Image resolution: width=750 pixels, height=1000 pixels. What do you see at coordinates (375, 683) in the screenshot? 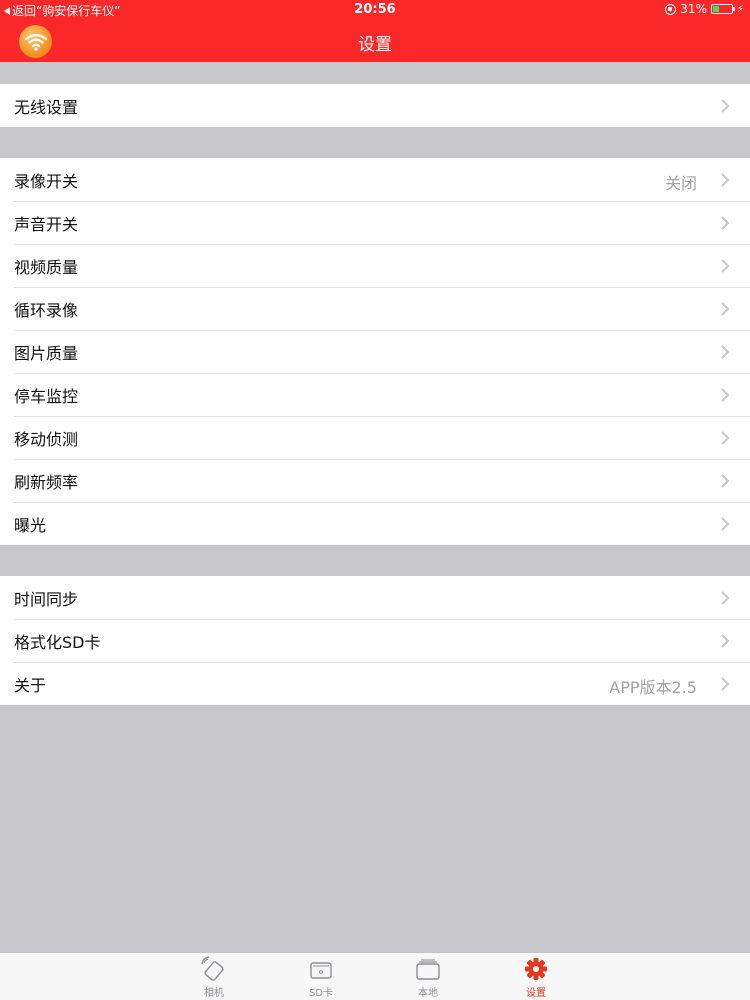
I see `settings-row-about: 关于 APP版本2.5` at bounding box center [375, 683].